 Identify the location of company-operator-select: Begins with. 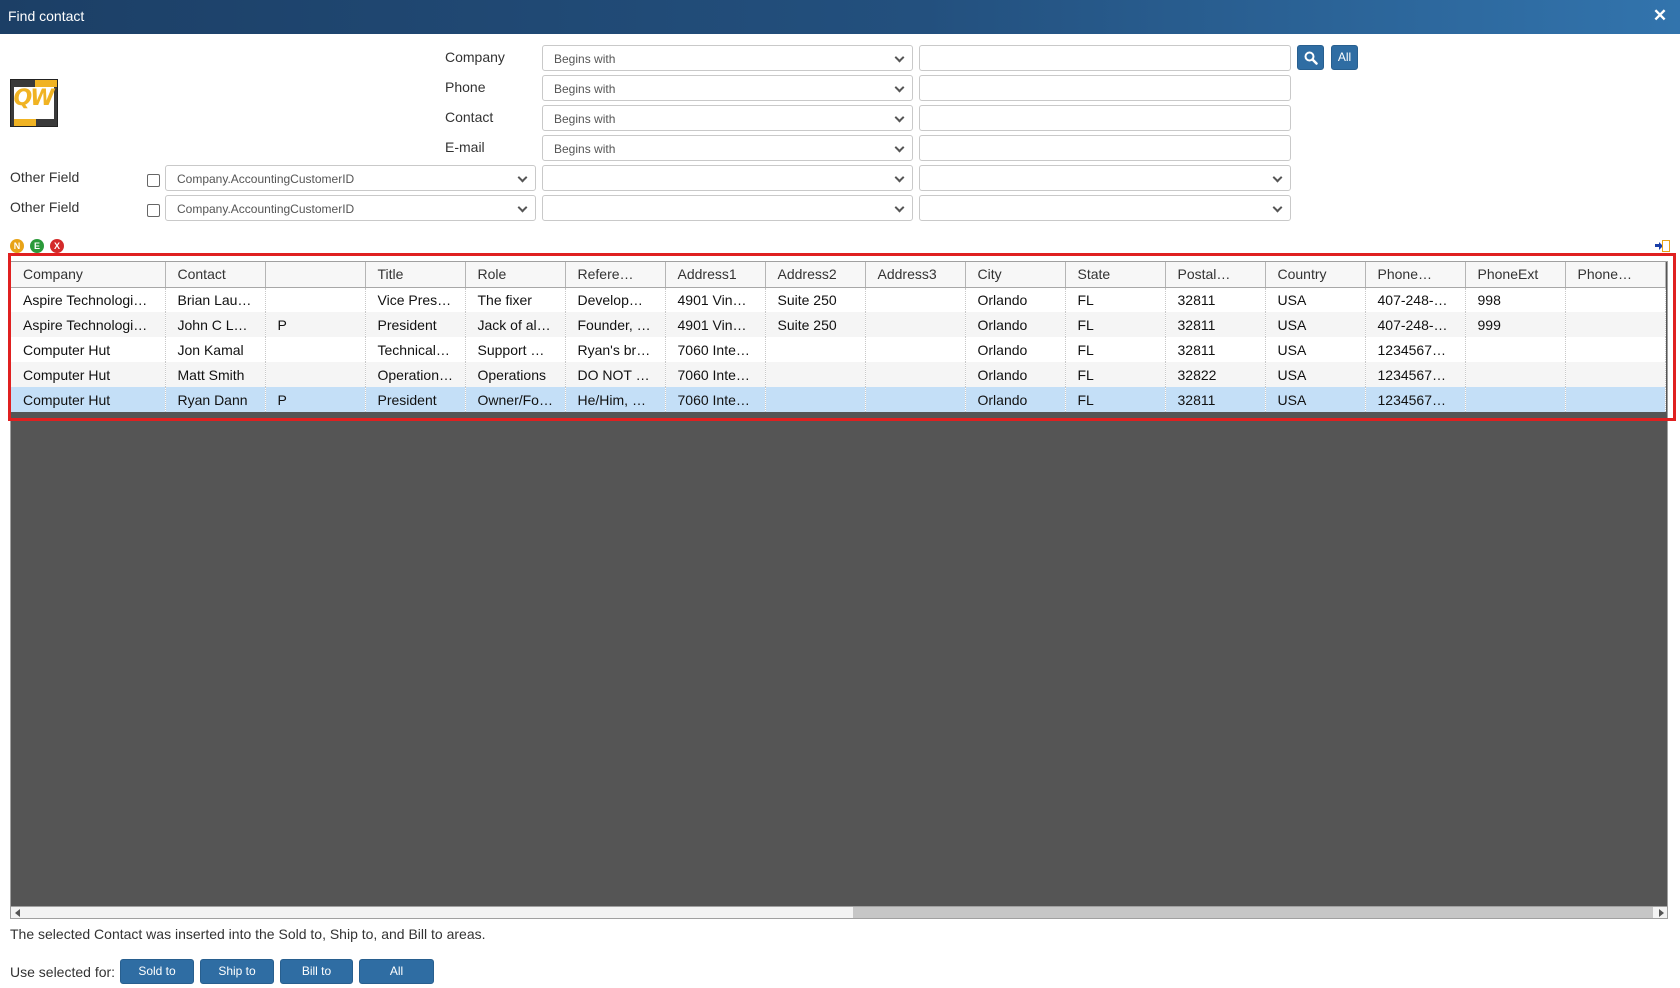
(727, 58).